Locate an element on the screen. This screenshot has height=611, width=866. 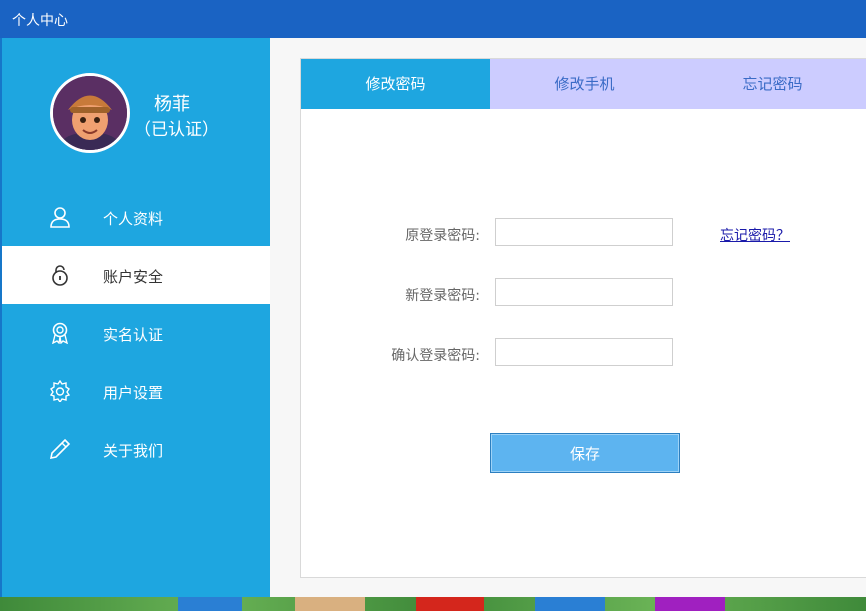
gear-icon is located at coordinates (60, 391).